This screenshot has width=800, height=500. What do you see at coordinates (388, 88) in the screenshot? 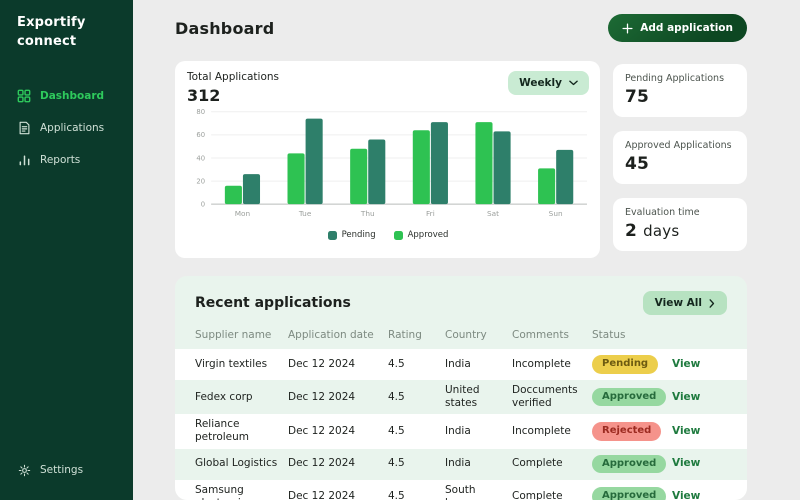
I see `chart-card-header: Total Applications 312 Weekly` at bounding box center [388, 88].